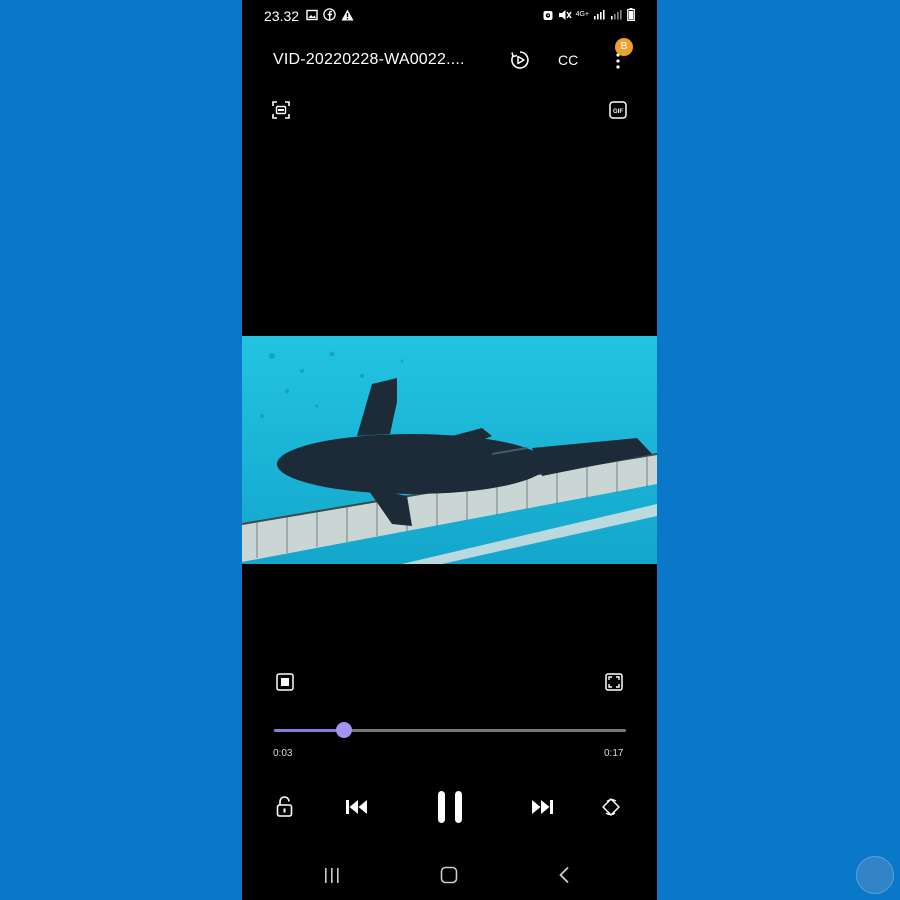  What do you see at coordinates (281, 110) in the screenshot?
I see `screen-capture-icon` at bounding box center [281, 110].